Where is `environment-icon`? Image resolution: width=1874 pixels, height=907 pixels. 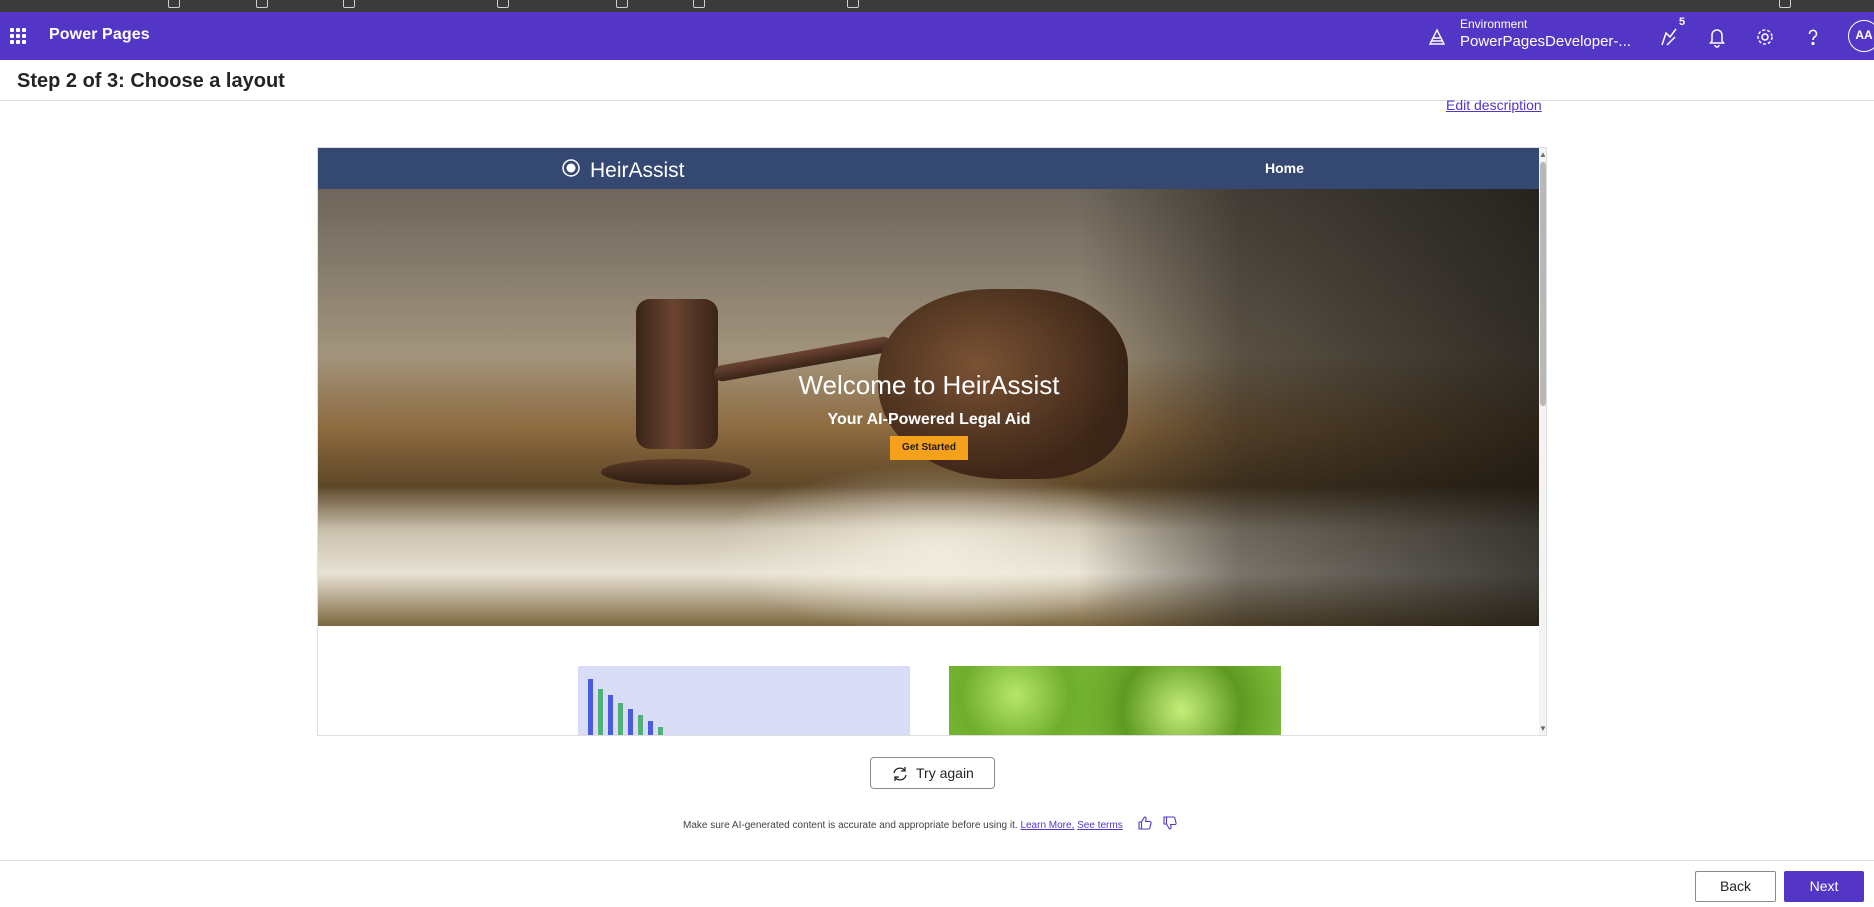 environment-icon is located at coordinates (1437, 36).